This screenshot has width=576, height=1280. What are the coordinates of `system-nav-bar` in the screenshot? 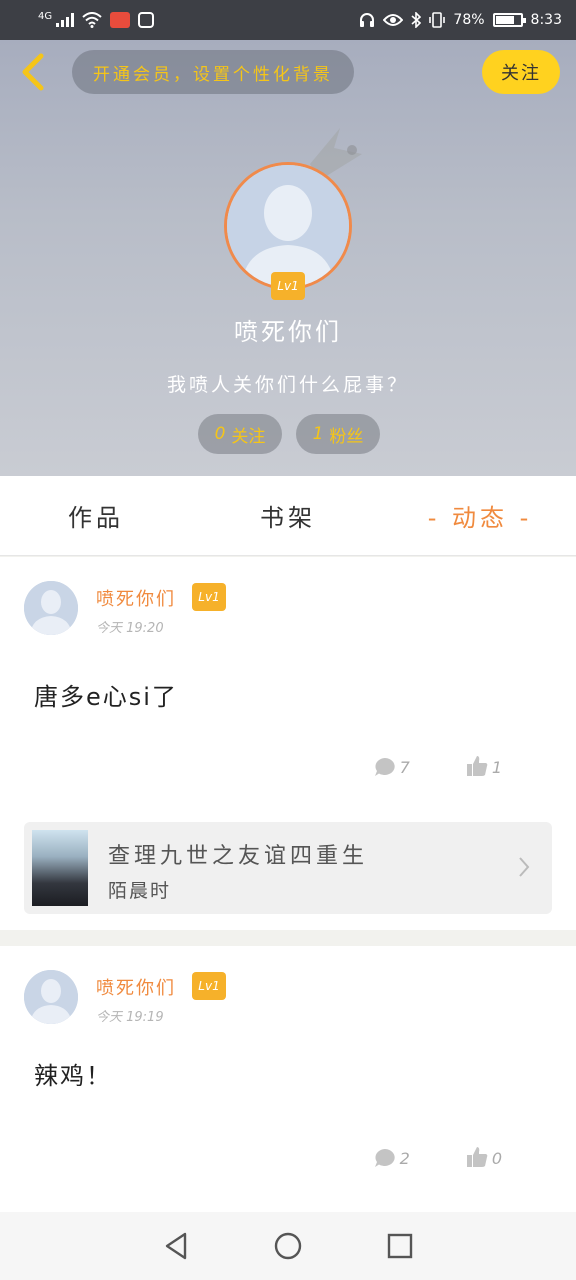 It's located at (288, 1246).